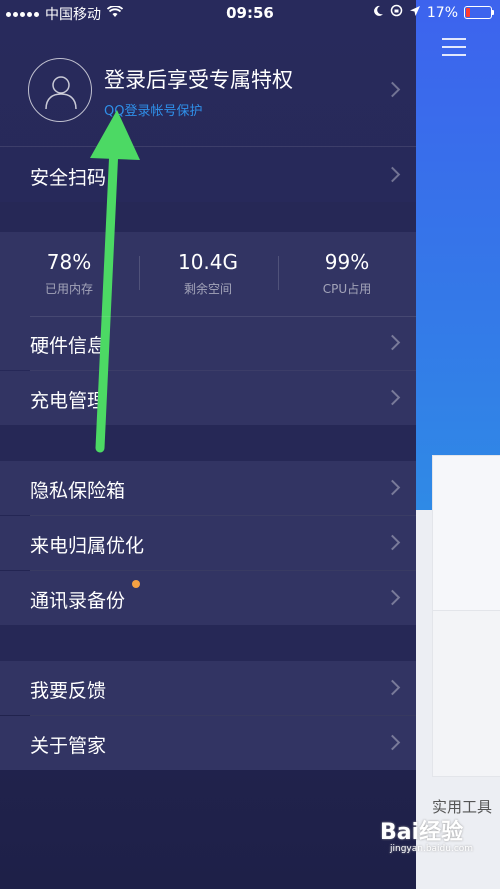  What do you see at coordinates (458, 255) in the screenshot?
I see `background-header` at bounding box center [458, 255].